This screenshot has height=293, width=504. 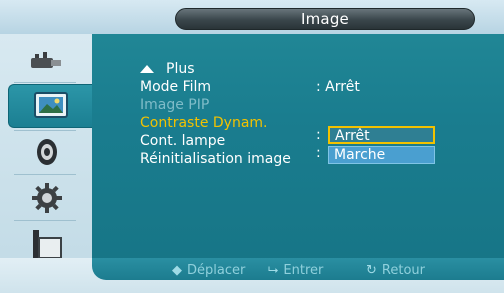 I want to click on menu-item-label: Réinitialisation image, so click(x=215, y=159).